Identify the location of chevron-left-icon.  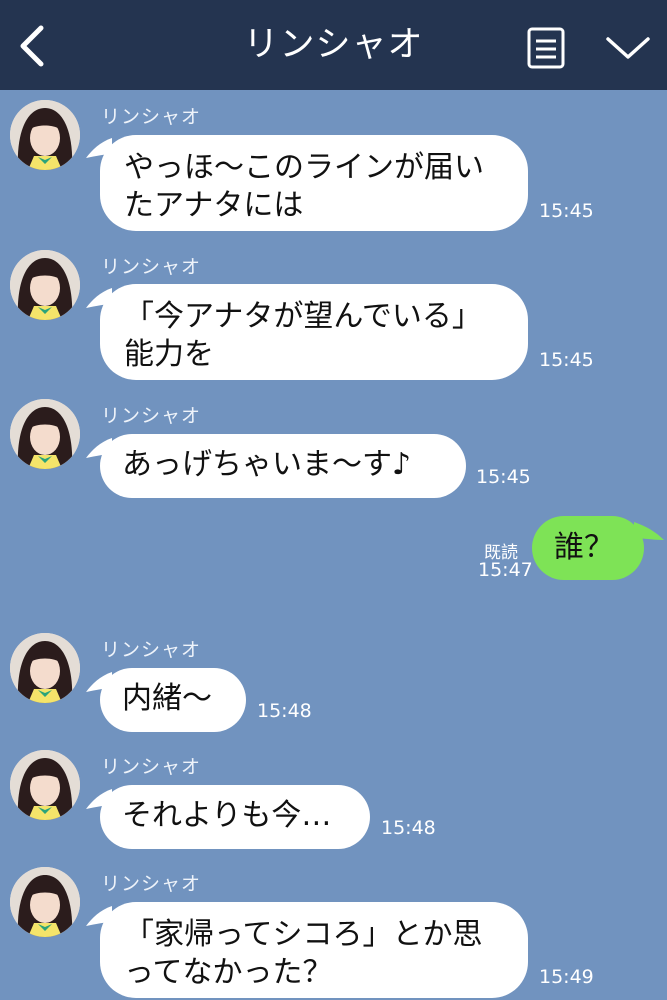
(32, 46).